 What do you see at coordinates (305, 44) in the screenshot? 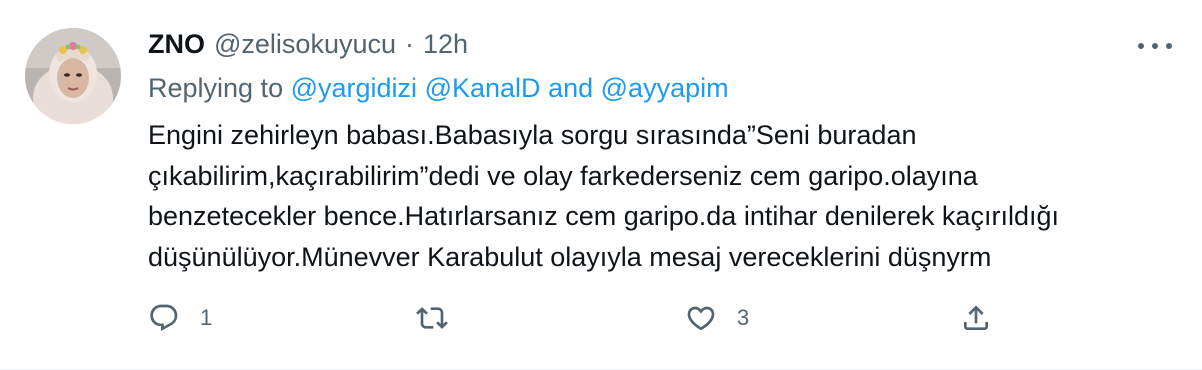
I see `user-handle: @zelisokuyucu` at bounding box center [305, 44].